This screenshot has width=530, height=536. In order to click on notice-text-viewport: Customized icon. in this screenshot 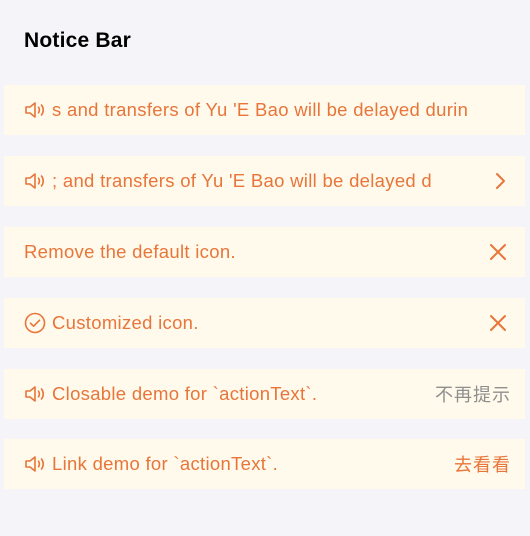, I will do `click(264, 323)`.